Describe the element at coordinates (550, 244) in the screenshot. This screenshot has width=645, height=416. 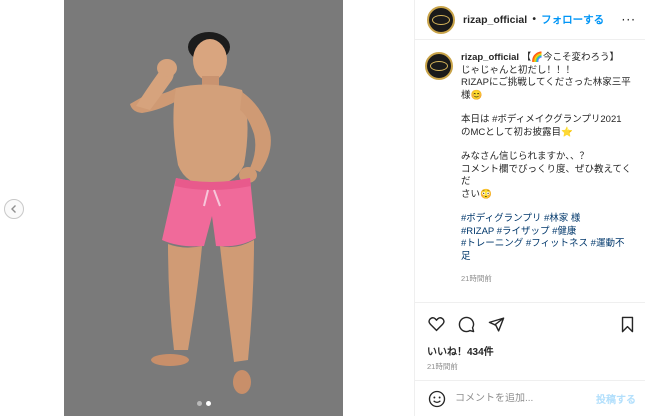
I see `hashtag-line: #トレーニング #フィットネス #運動不` at that location.